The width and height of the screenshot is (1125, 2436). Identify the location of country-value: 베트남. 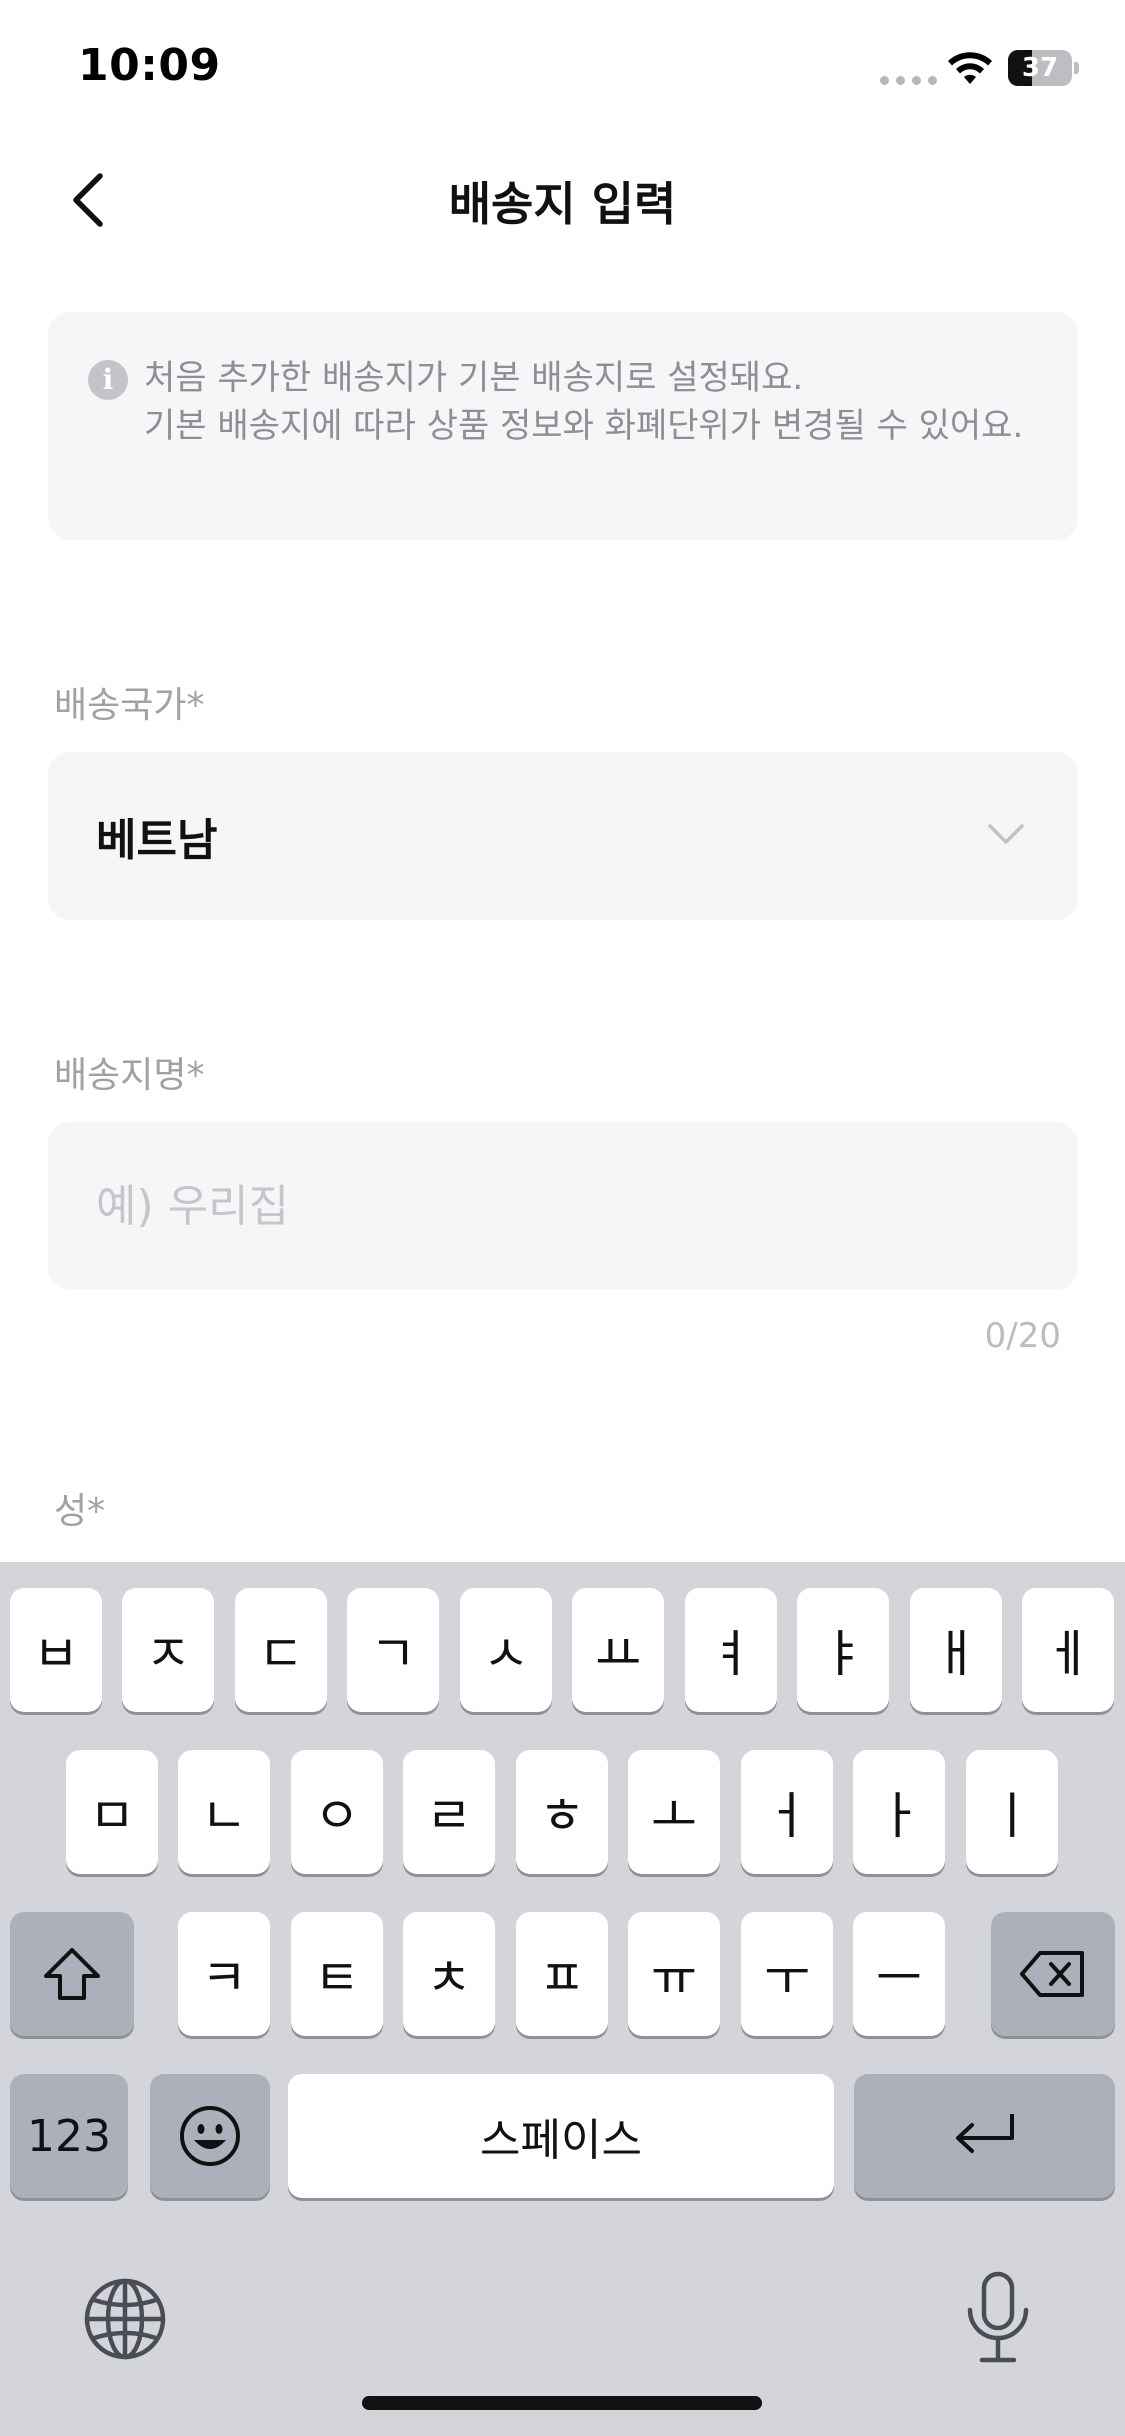
(157, 840).